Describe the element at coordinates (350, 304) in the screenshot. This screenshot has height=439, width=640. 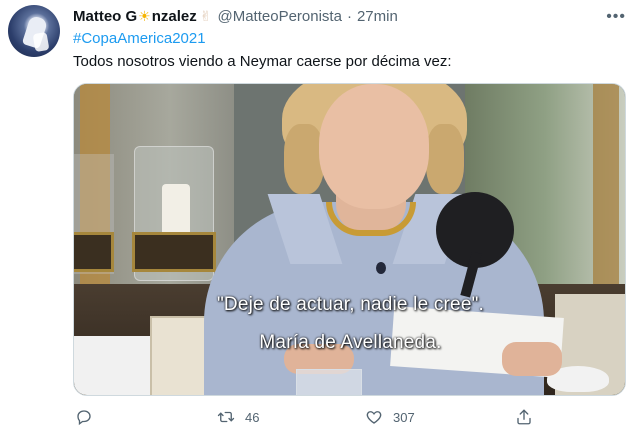
I see `subtitle-line-1: "Deje de actuar, nadie le cree".` at that location.